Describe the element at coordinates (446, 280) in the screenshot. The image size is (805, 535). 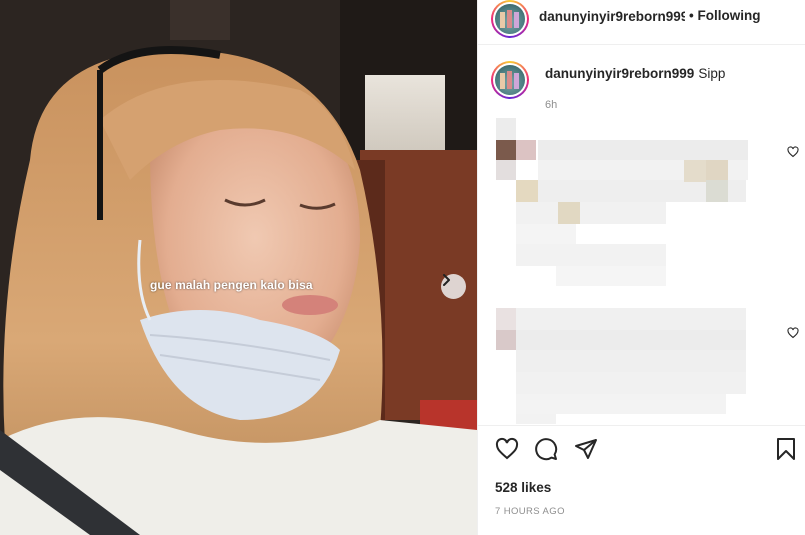
I see `chevron-right-icon` at that location.